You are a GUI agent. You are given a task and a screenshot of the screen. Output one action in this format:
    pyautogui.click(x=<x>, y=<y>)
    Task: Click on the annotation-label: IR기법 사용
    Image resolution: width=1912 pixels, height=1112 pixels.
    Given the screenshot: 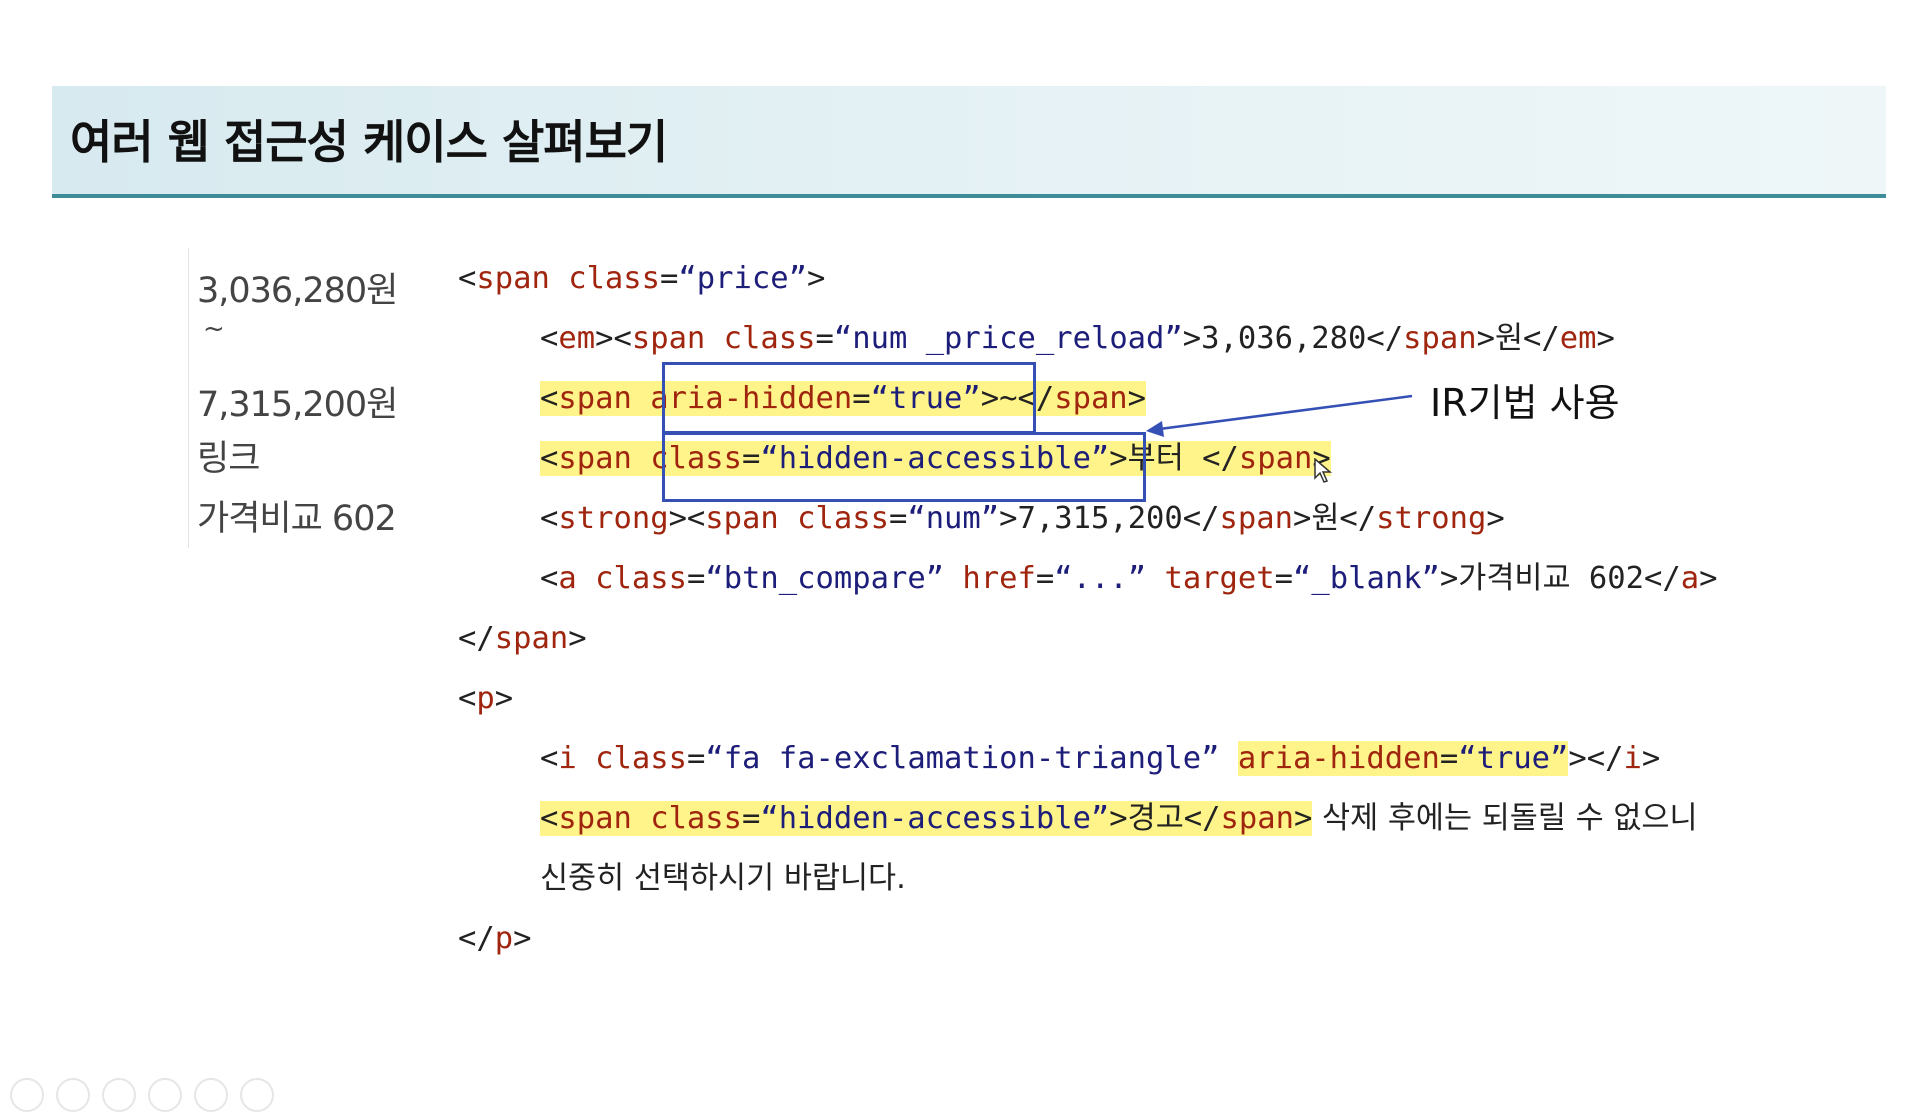 What is the action you would take?
    pyautogui.click(x=1525, y=403)
    